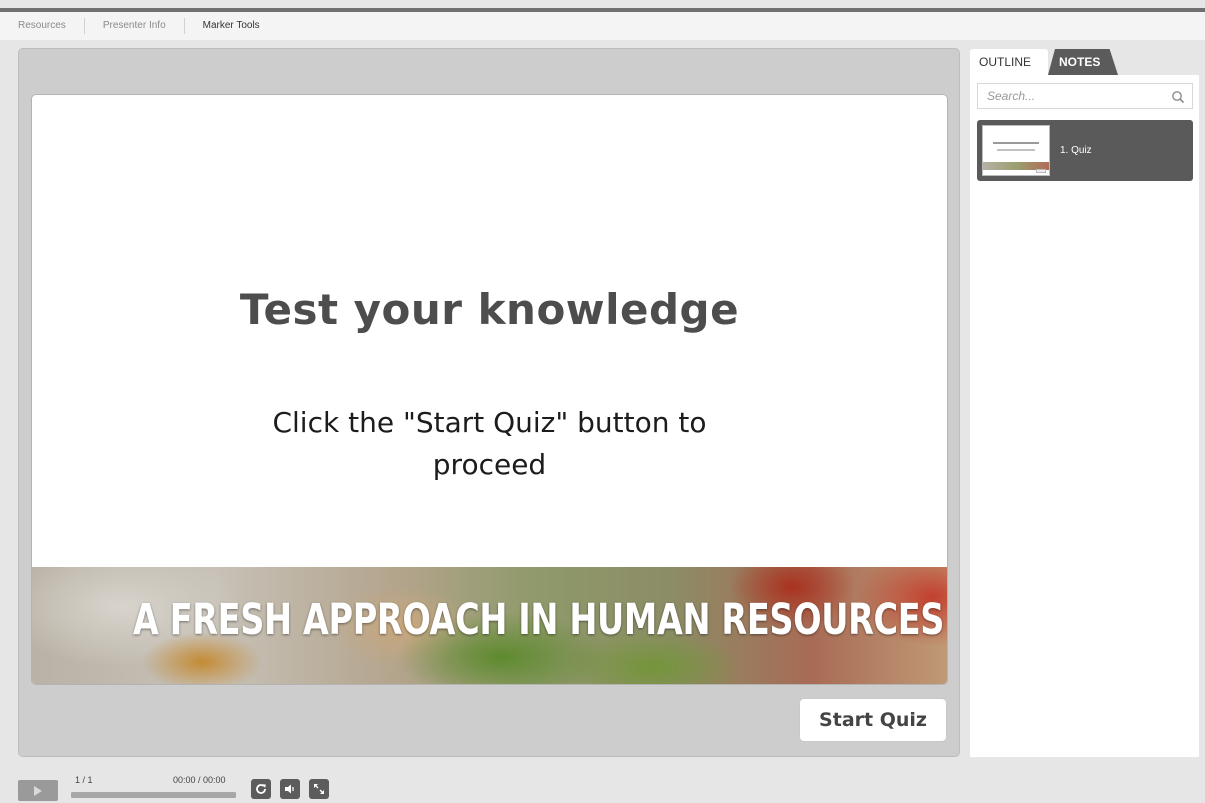 The height and width of the screenshot is (803, 1205). I want to click on replay-button, so click(261, 789).